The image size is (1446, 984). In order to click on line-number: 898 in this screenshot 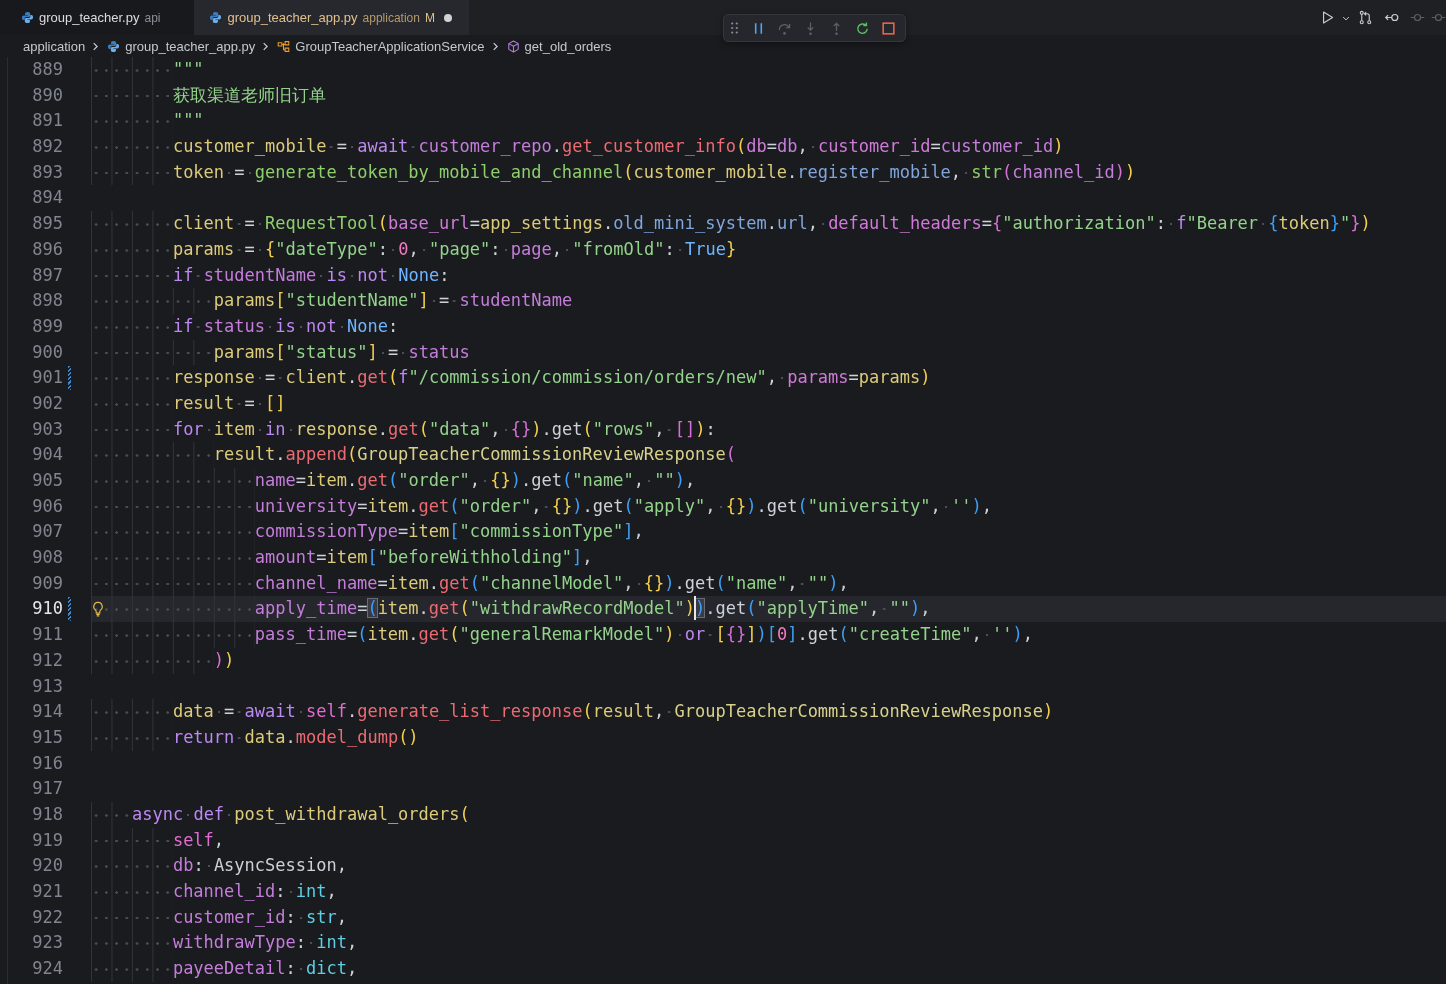, I will do `click(47, 301)`.